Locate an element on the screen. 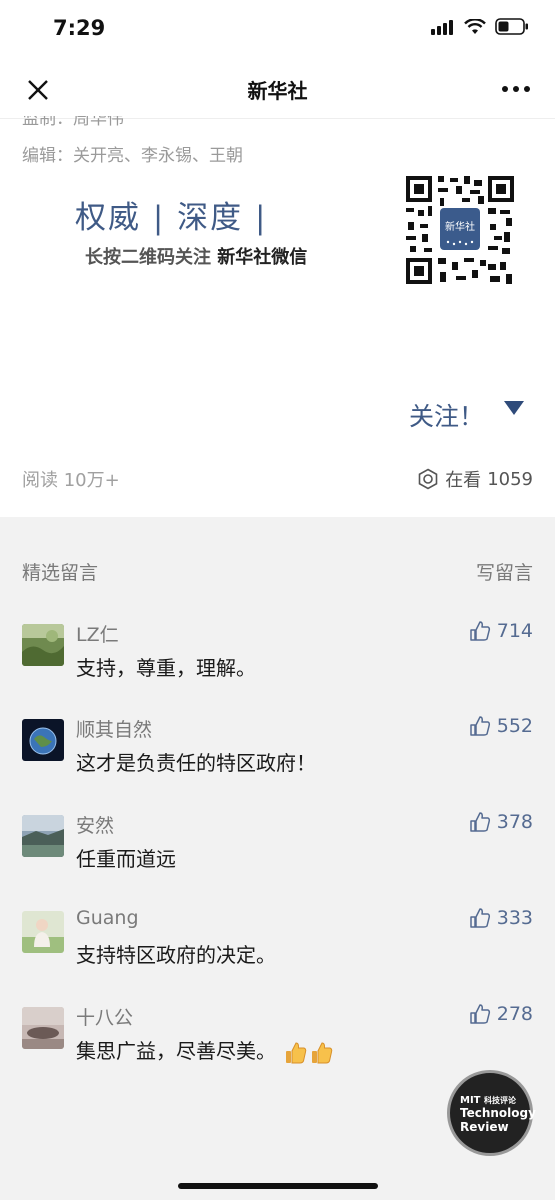  qr-logo-text: 新华社 is located at coordinates (460, 226).